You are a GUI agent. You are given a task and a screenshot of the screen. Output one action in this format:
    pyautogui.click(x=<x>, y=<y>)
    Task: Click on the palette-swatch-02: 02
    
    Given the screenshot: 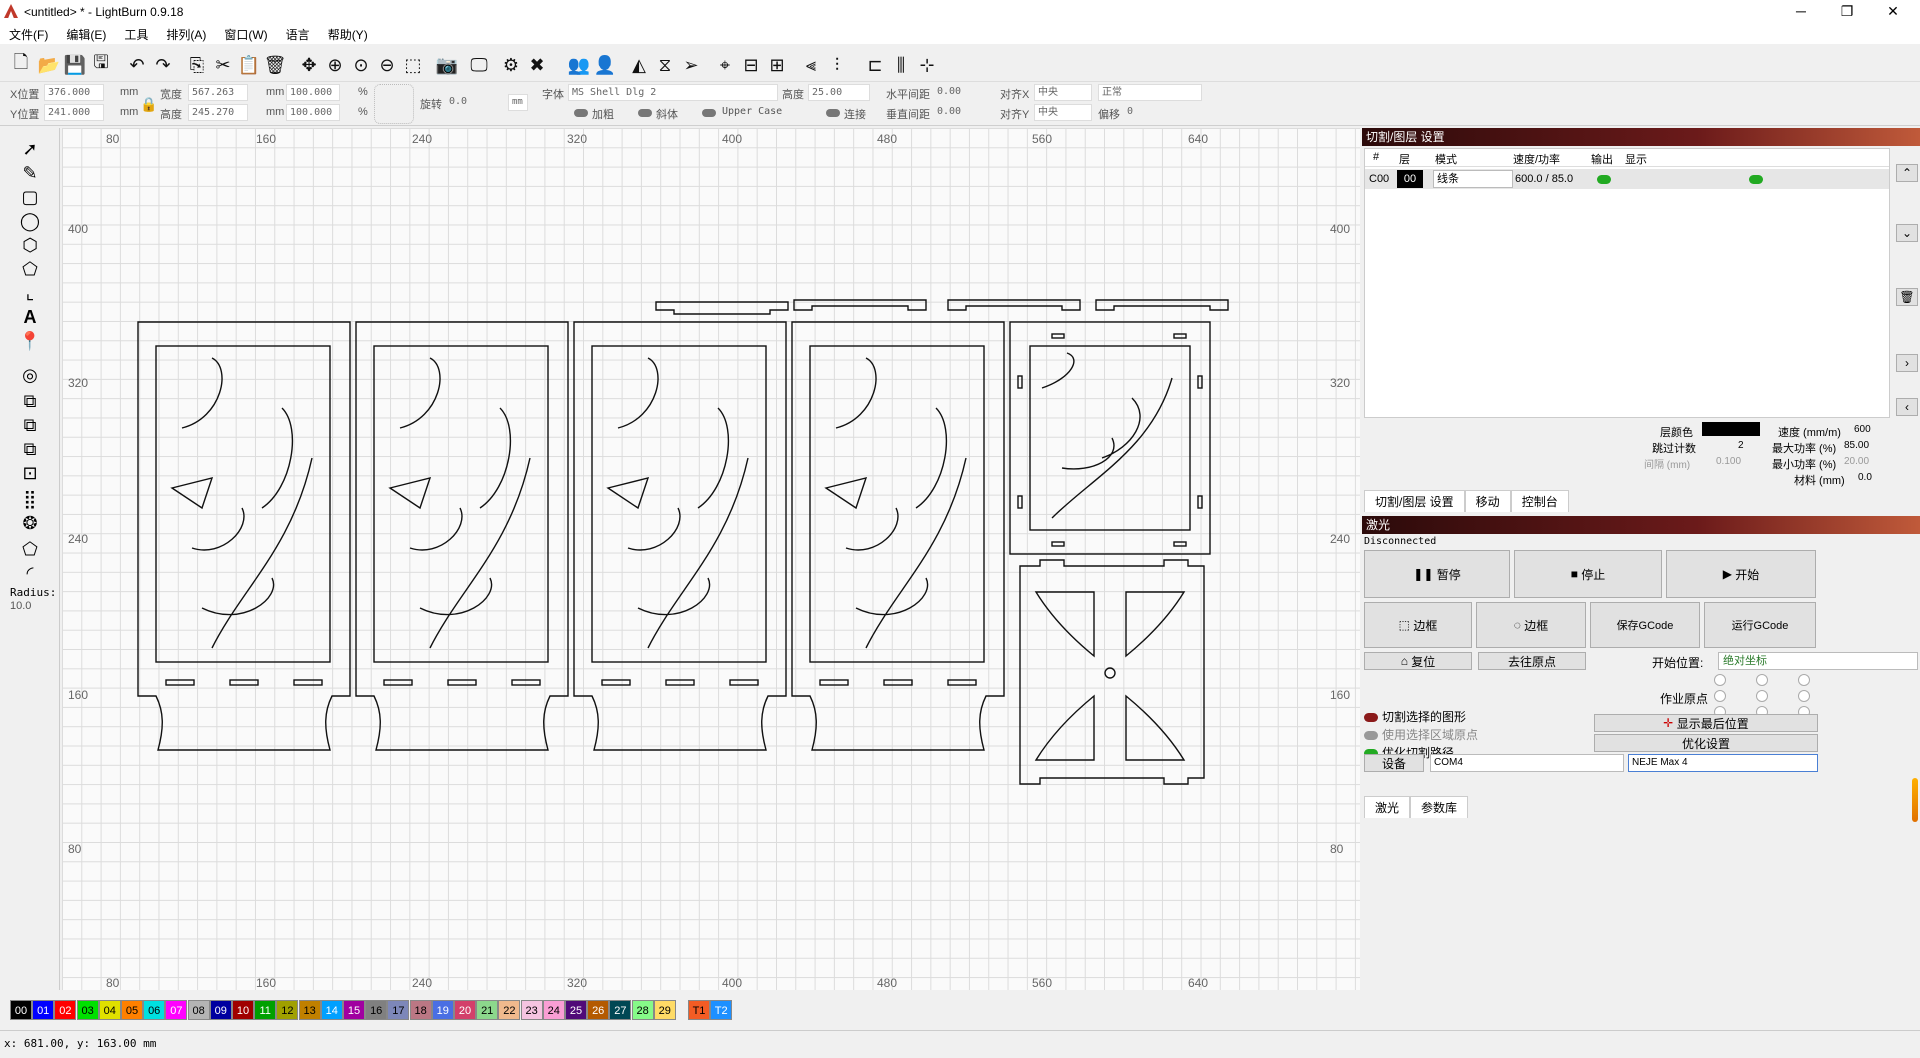 What is the action you would take?
    pyautogui.click(x=65, y=1010)
    